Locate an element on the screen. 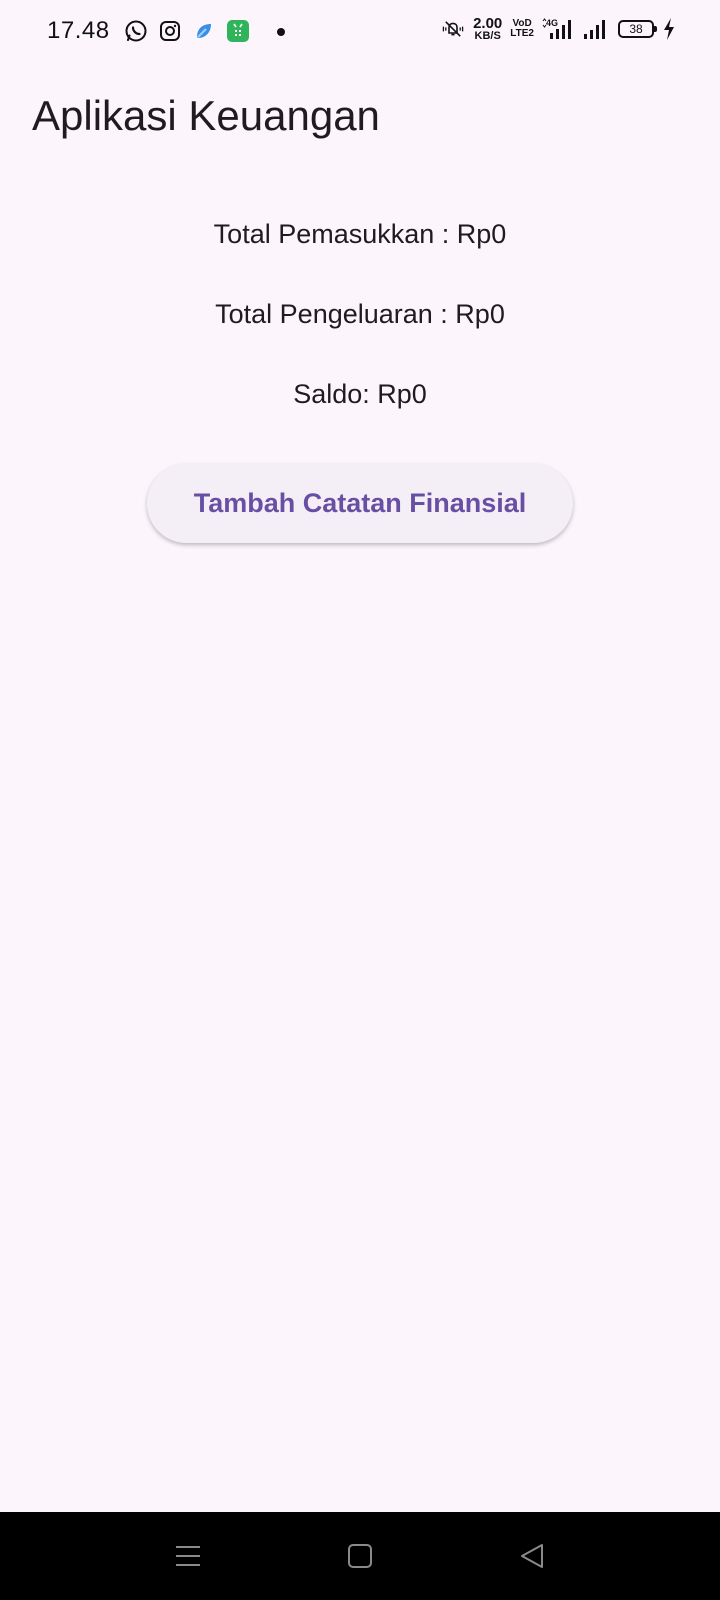 This screenshot has height=1600, width=720. back-triangle-icon is located at coordinates (532, 1556).